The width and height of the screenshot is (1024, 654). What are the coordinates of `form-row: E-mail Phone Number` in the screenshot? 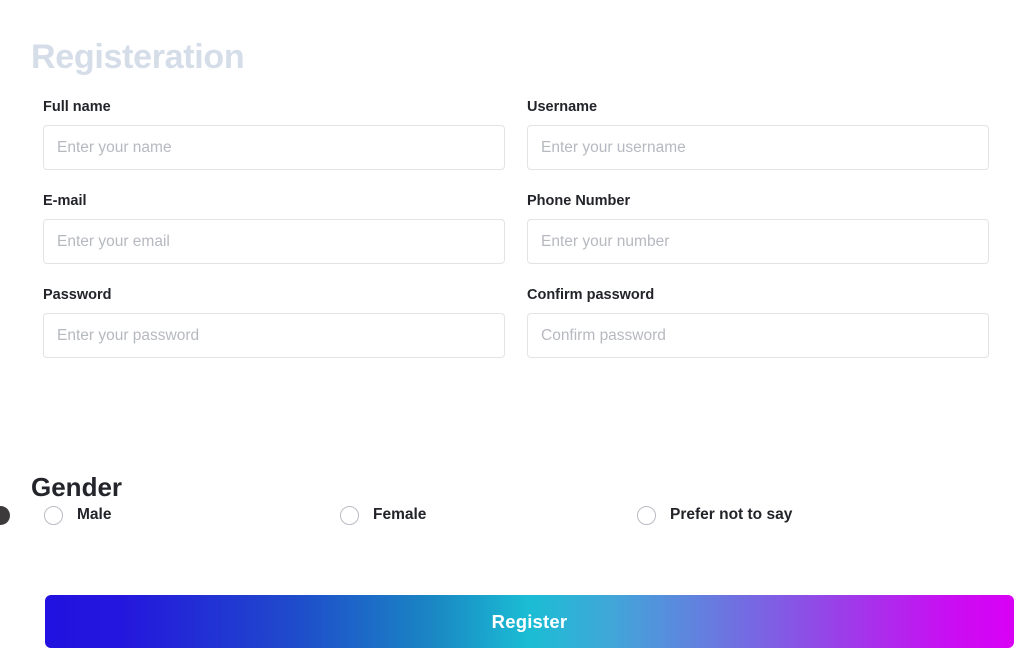 It's located at (516, 228).